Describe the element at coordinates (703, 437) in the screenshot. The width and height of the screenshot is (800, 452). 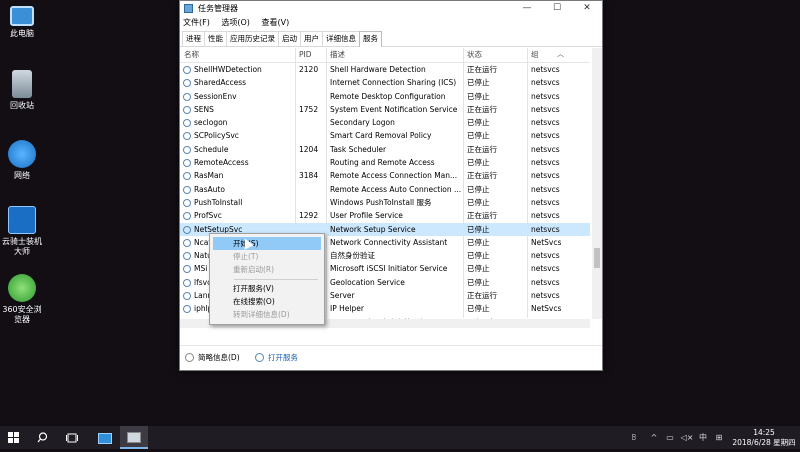
I see `ime-indicator: 中` at that location.